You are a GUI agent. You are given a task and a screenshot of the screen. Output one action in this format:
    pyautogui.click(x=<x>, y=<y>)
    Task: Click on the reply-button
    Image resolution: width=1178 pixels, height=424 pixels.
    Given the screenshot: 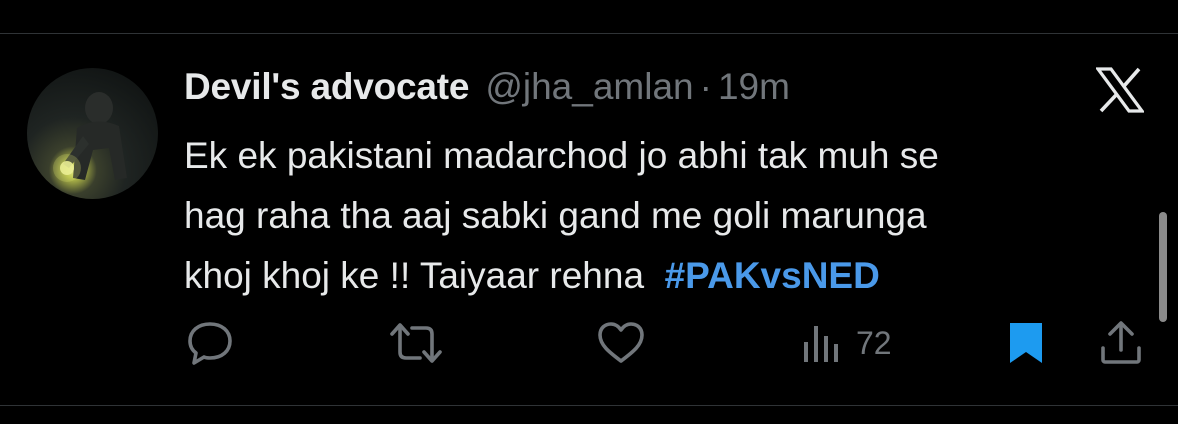 What is the action you would take?
    pyautogui.click(x=210, y=343)
    